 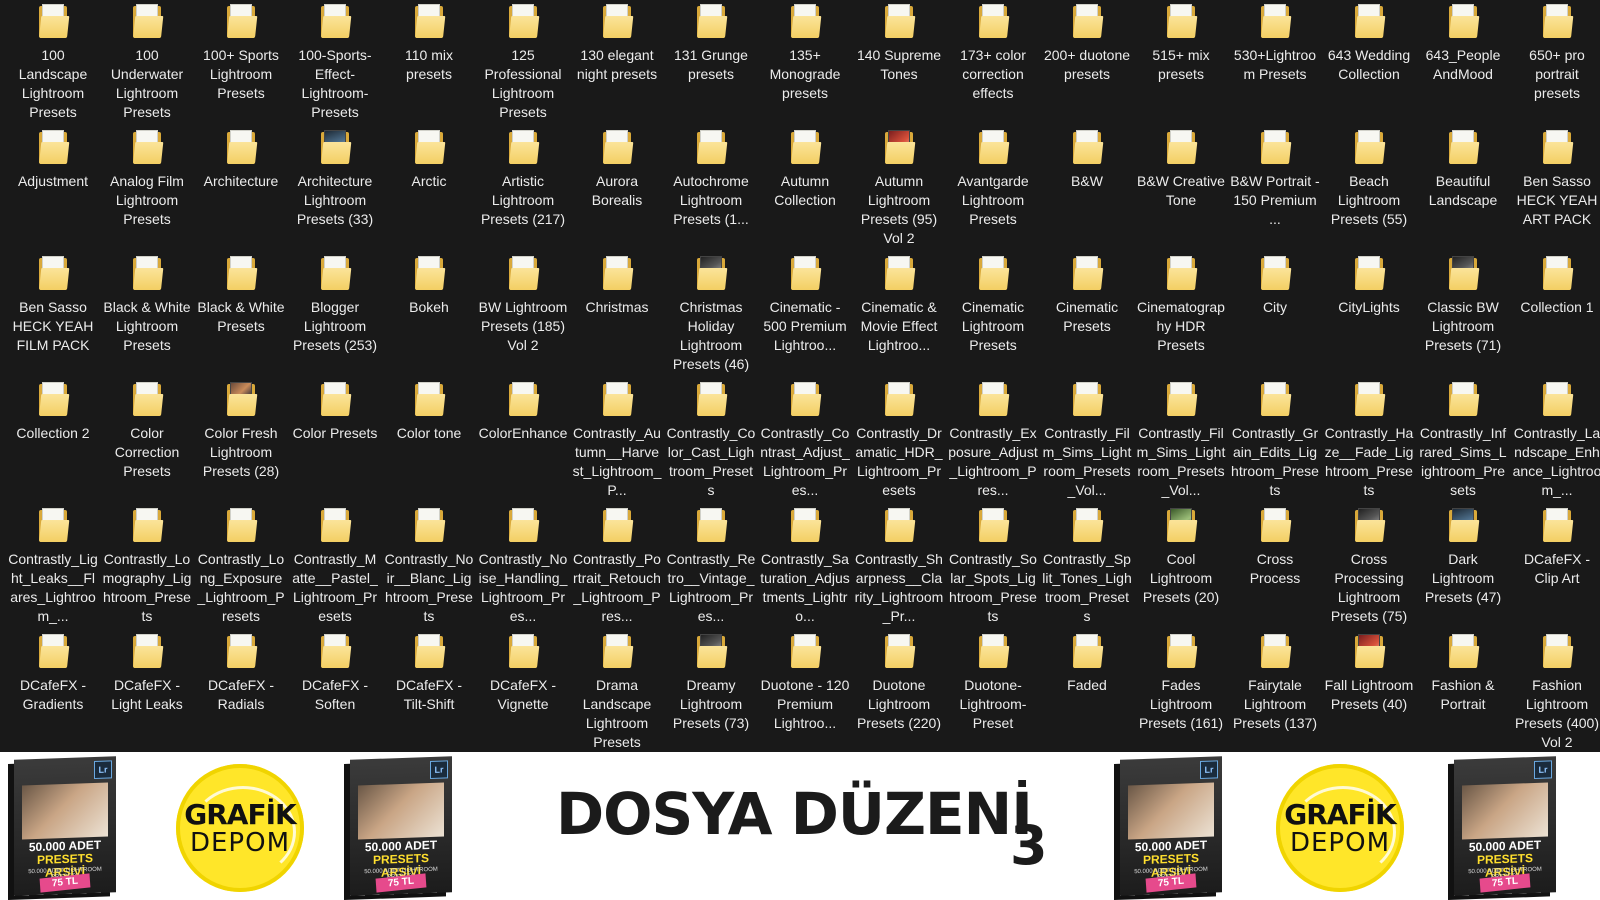 What do you see at coordinates (1275, 441) in the screenshot?
I see `folder-item: Contrastly_Grain_Edits_Lightroom_Presets` at bounding box center [1275, 441].